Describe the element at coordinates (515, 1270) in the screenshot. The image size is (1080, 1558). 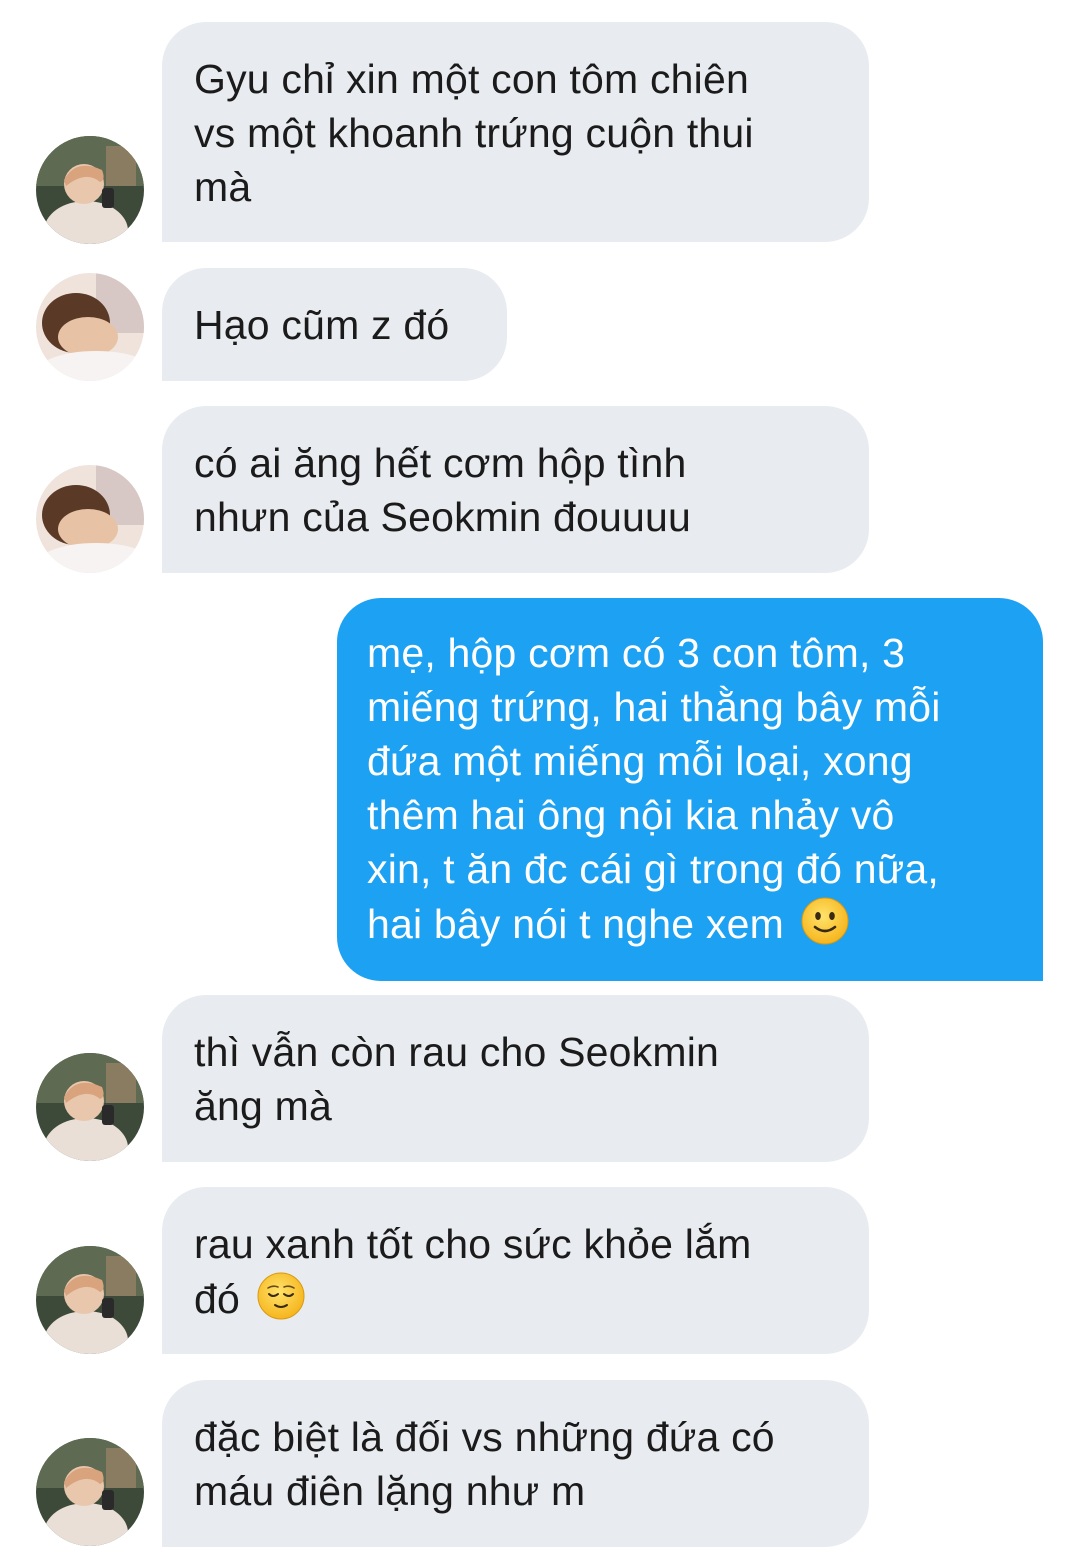
I see `message-bubble-incoming: rau xanh tốt cho sức khỏe lắm đó` at that location.